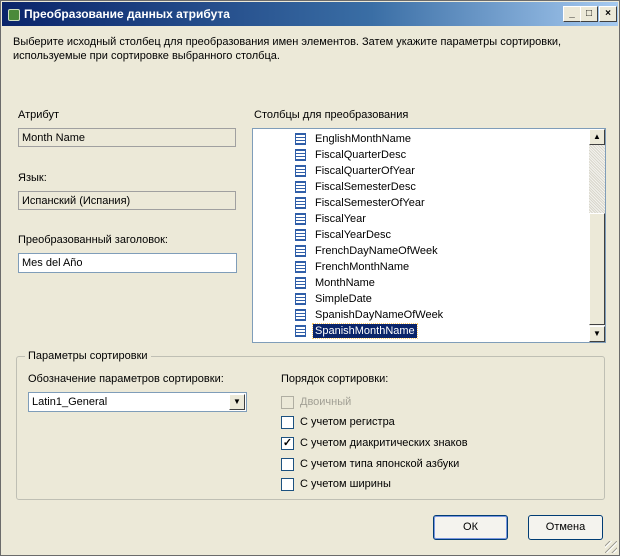 This screenshot has width=620, height=556. What do you see at coordinates (365, 171) in the screenshot?
I see `list-item-label: FiscalQuarterOfYear` at bounding box center [365, 171].